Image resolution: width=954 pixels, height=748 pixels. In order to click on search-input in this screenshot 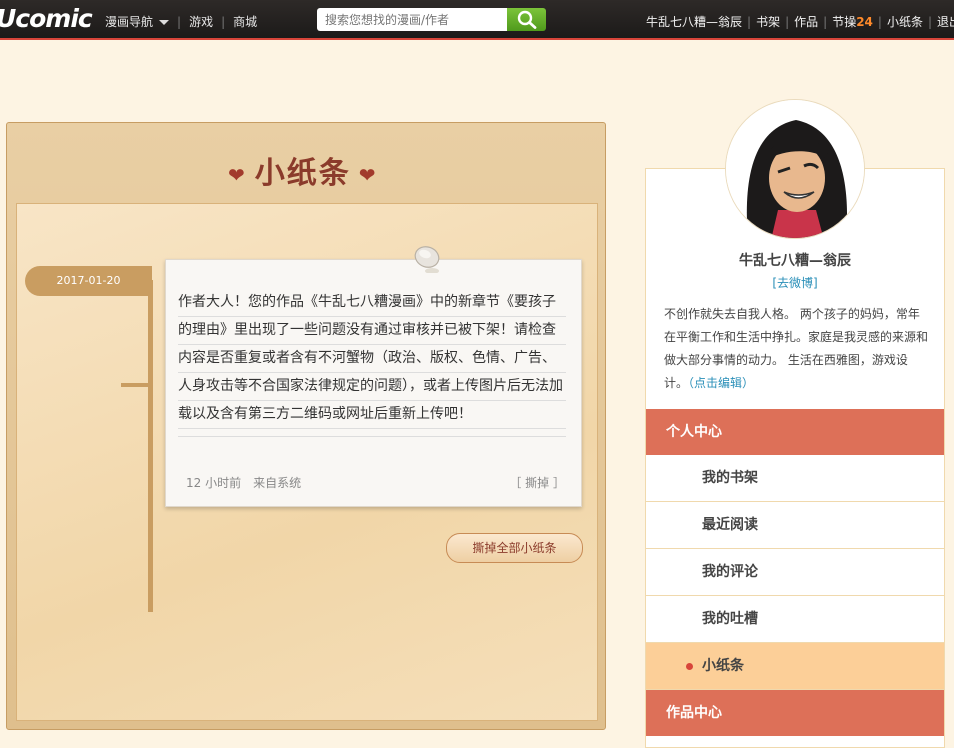, I will do `click(412, 19)`.